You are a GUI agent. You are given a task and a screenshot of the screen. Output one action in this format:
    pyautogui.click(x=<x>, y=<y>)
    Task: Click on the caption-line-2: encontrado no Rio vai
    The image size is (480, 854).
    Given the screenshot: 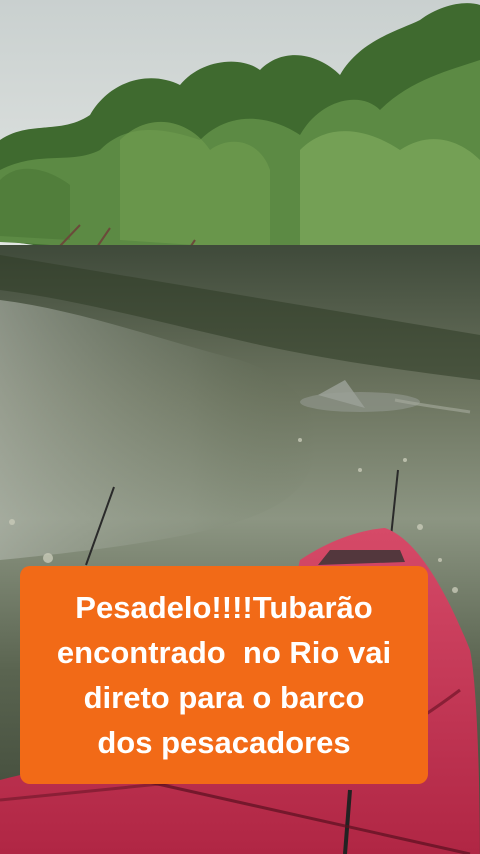 What is the action you would take?
    pyautogui.click(x=224, y=652)
    